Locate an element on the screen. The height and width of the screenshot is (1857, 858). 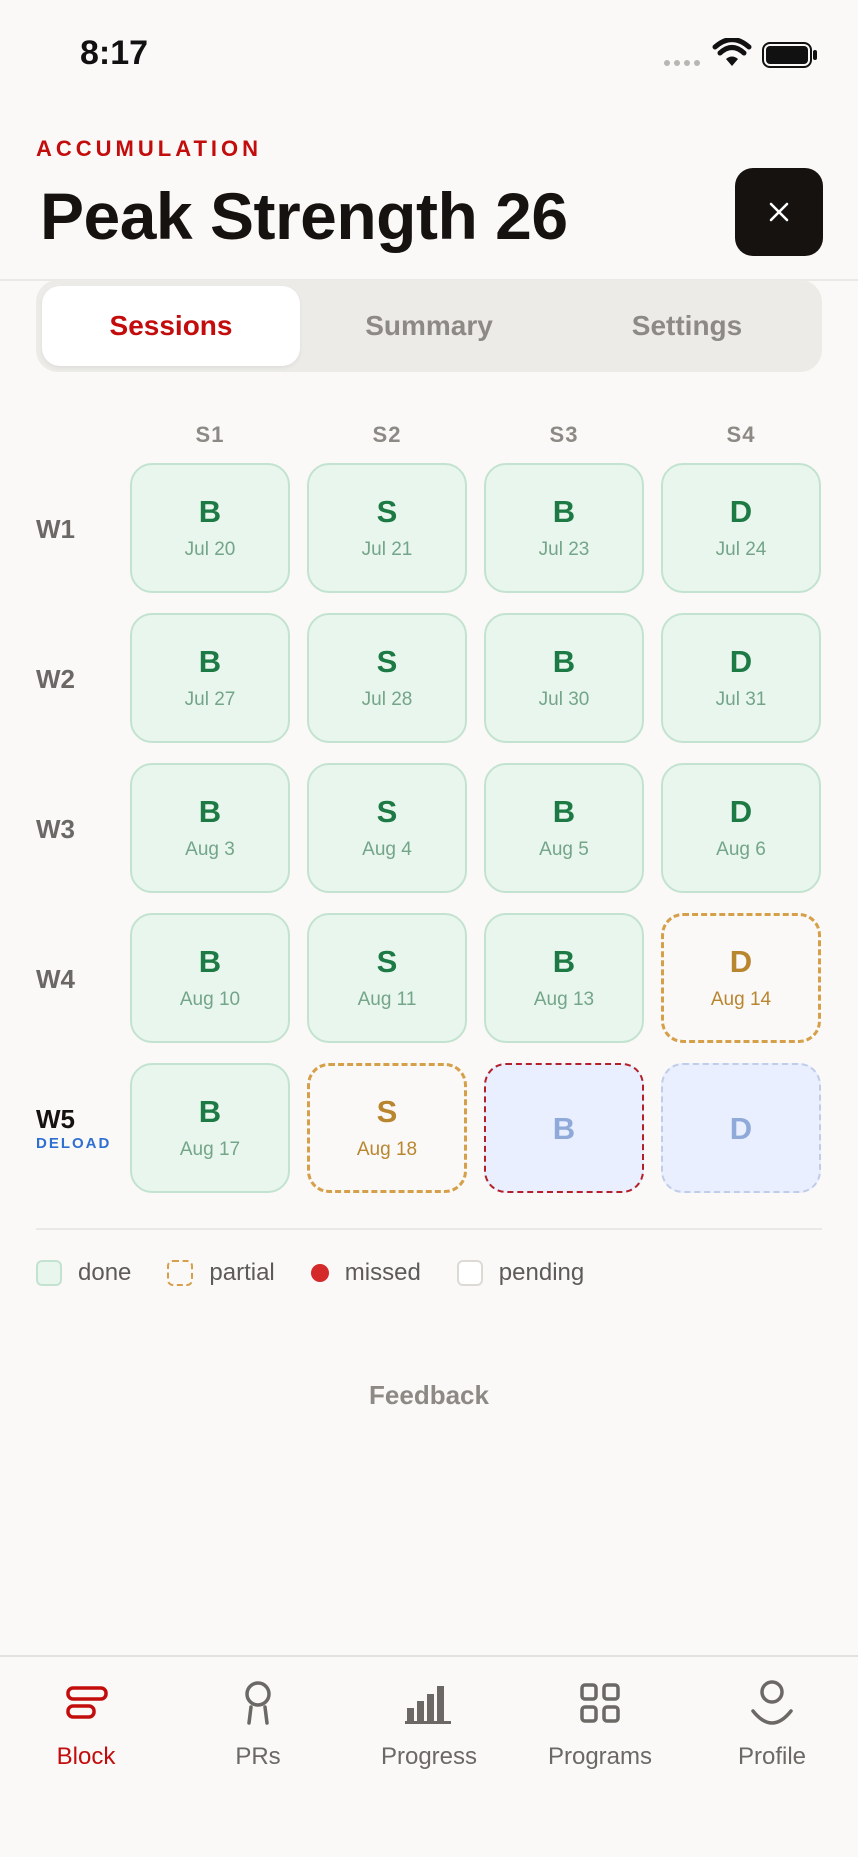
session-date: Aug 18 is located at coordinates (387, 1149).